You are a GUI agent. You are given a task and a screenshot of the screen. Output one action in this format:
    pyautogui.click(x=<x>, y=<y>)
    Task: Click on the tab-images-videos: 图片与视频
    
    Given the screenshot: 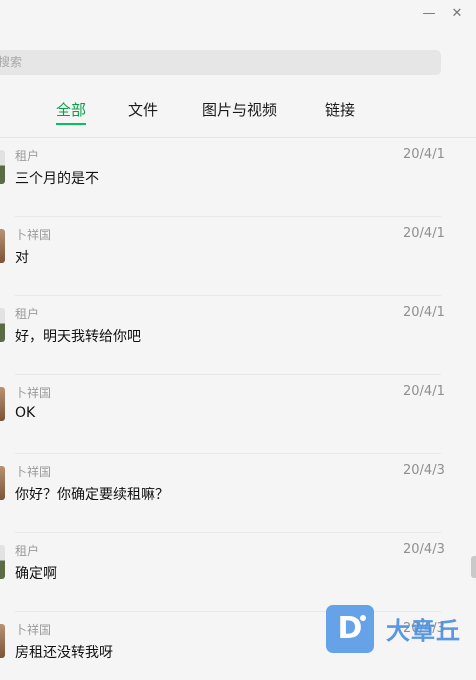 What is the action you would take?
    pyautogui.click(x=239, y=110)
    